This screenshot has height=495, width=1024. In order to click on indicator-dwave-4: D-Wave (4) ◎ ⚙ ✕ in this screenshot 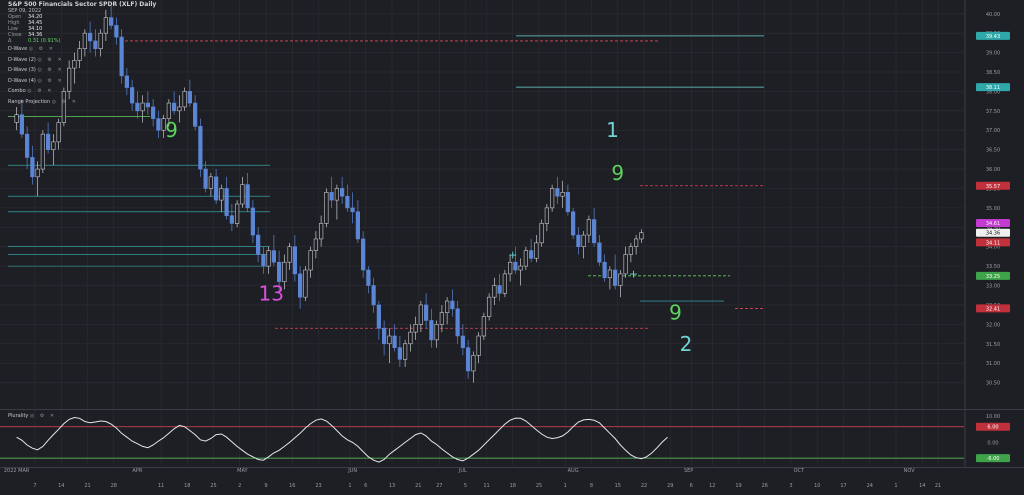, I will do `click(43, 81)`.